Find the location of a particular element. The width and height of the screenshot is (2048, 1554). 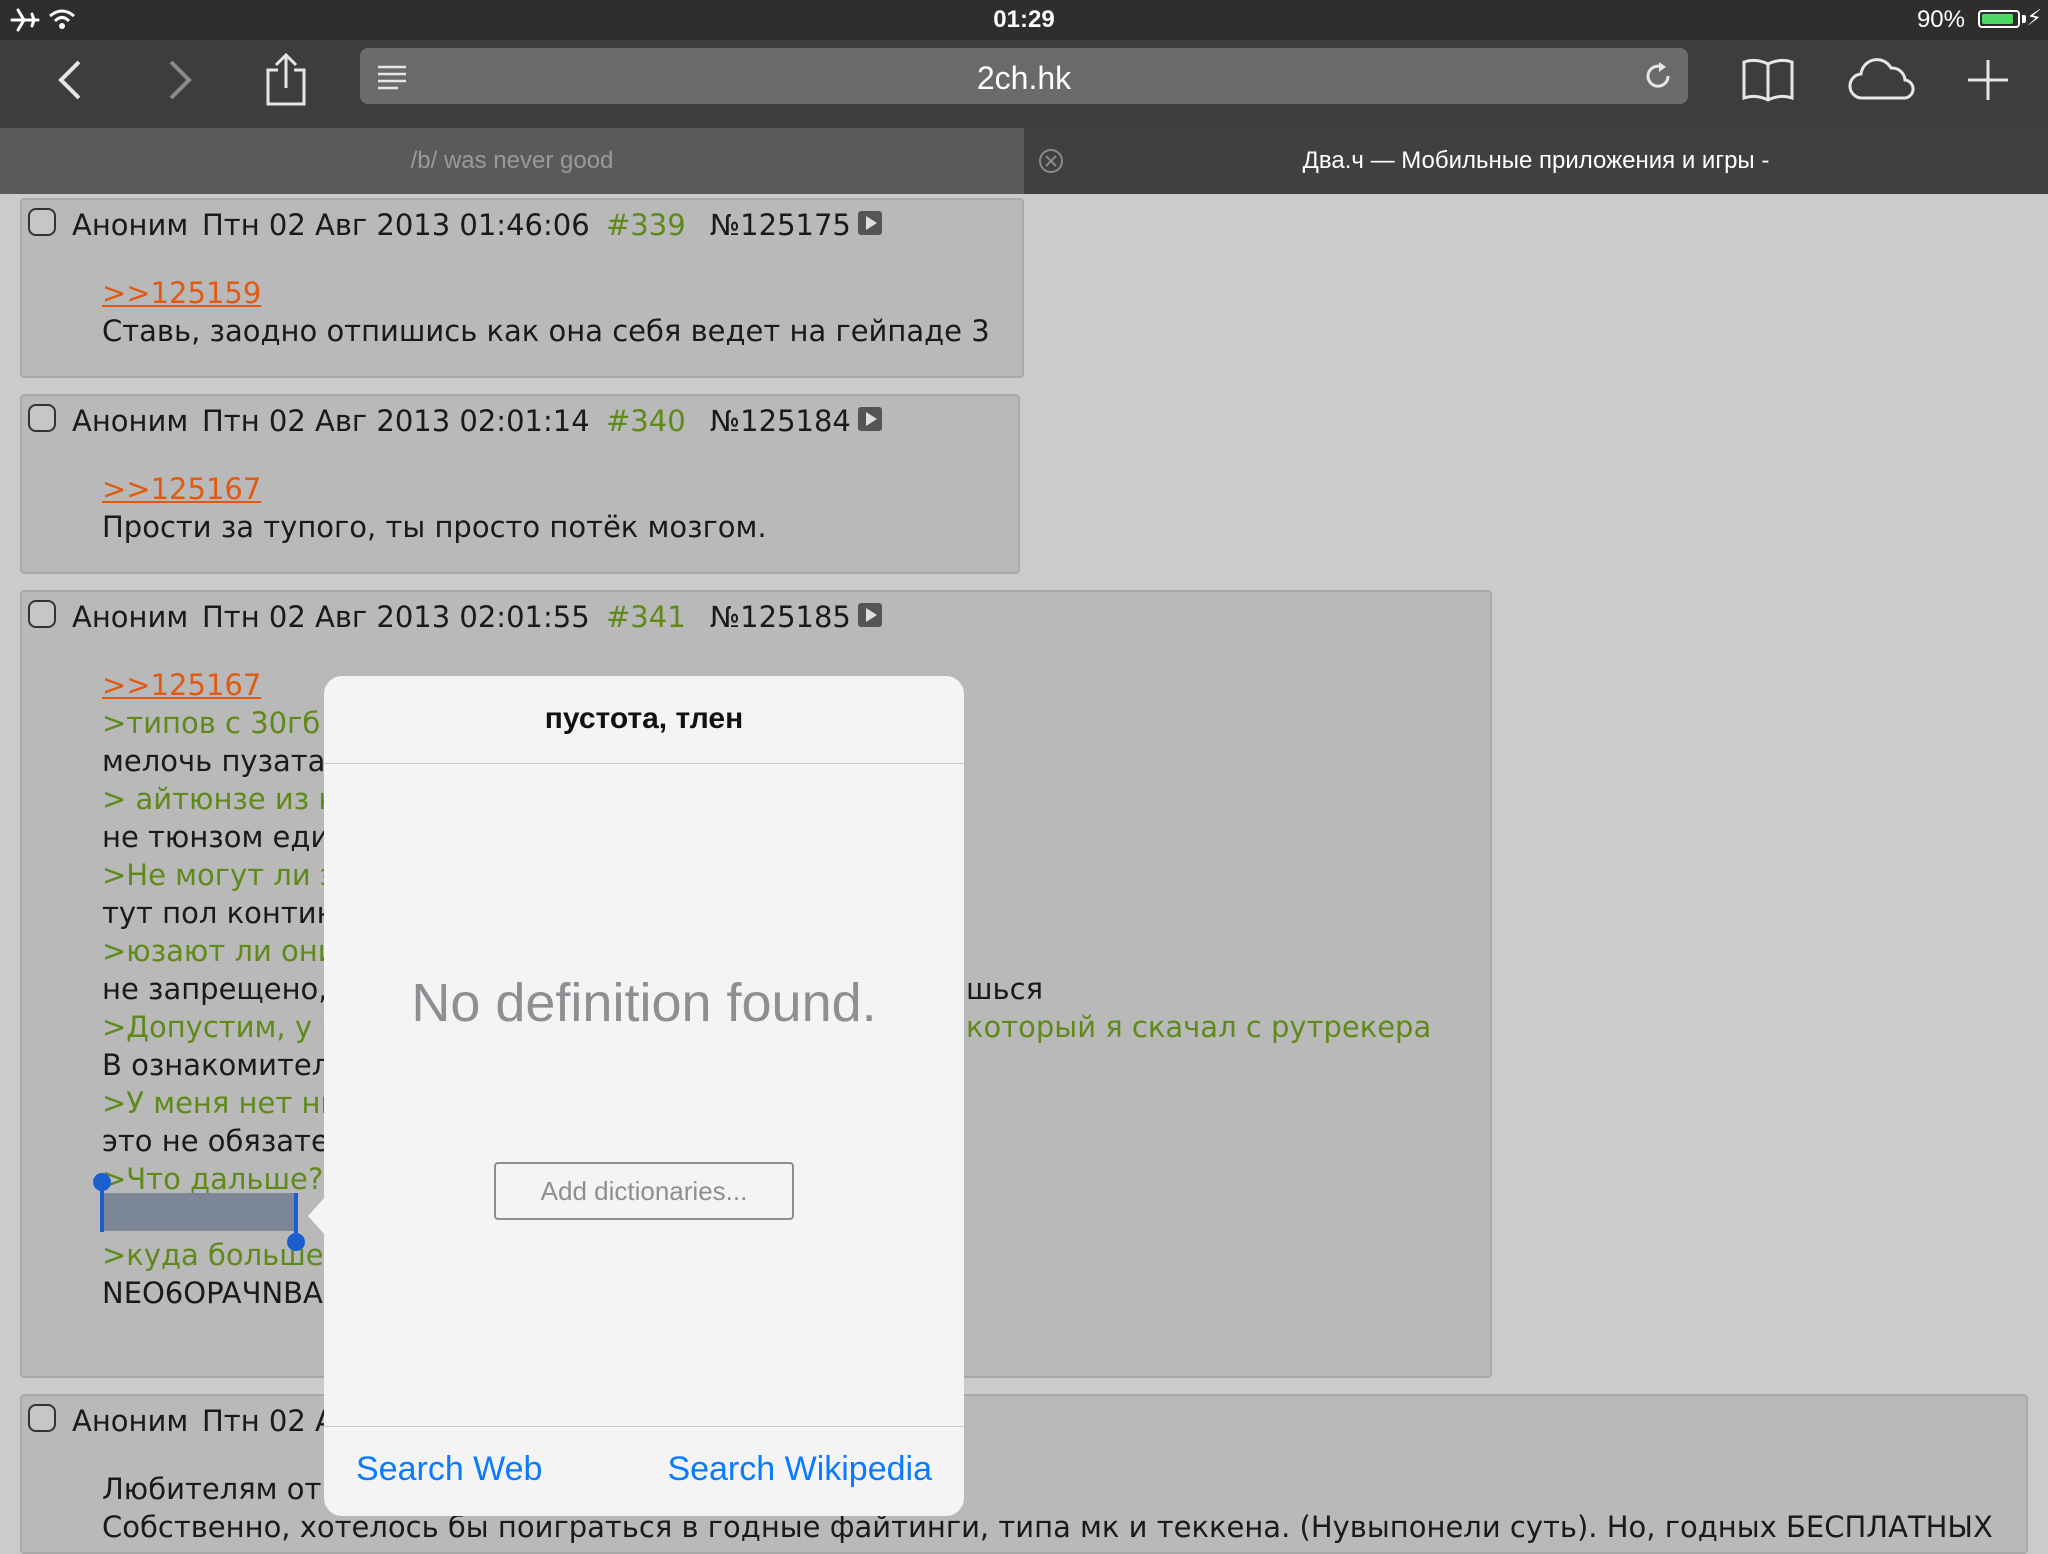

tab-b-was-never-good: /b/ was never good is located at coordinates (512, 161).